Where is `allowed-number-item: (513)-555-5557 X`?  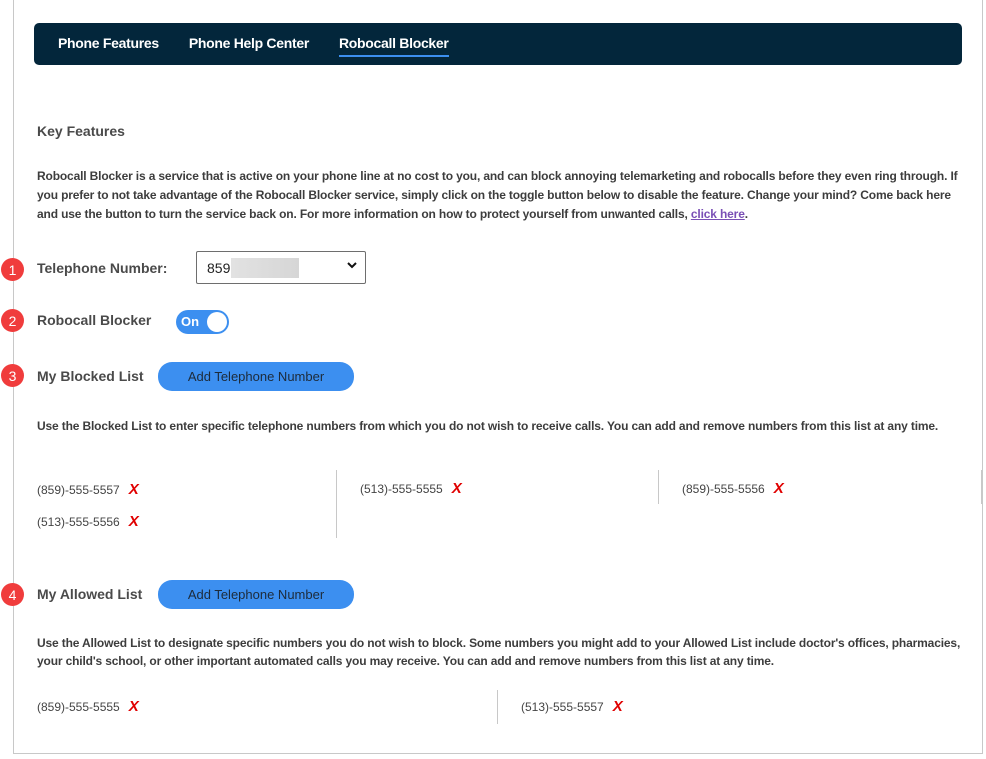 allowed-number-item: (513)-555-5557 X is located at coordinates (572, 706).